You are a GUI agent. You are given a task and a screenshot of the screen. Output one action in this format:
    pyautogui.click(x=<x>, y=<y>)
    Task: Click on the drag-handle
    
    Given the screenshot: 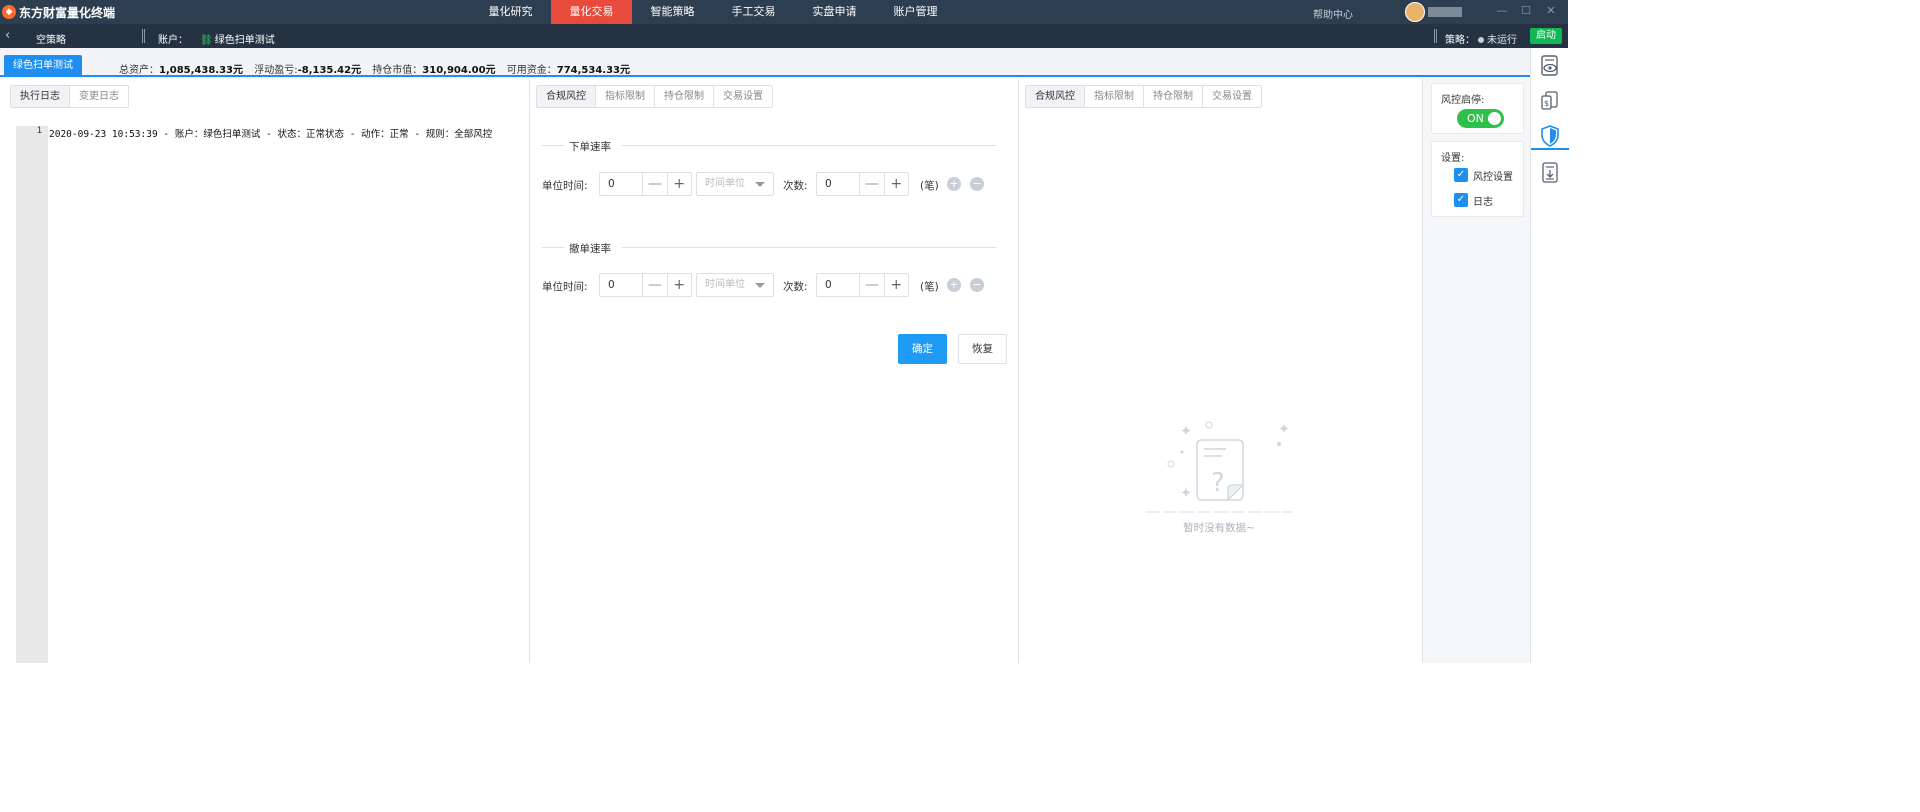 What is the action you would take?
    pyautogui.click(x=143, y=36)
    